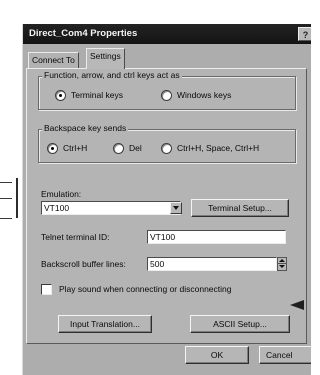 The width and height of the screenshot is (320, 375). What do you see at coordinates (17, 198) in the screenshot?
I see `edge-line` at bounding box center [17, 198].